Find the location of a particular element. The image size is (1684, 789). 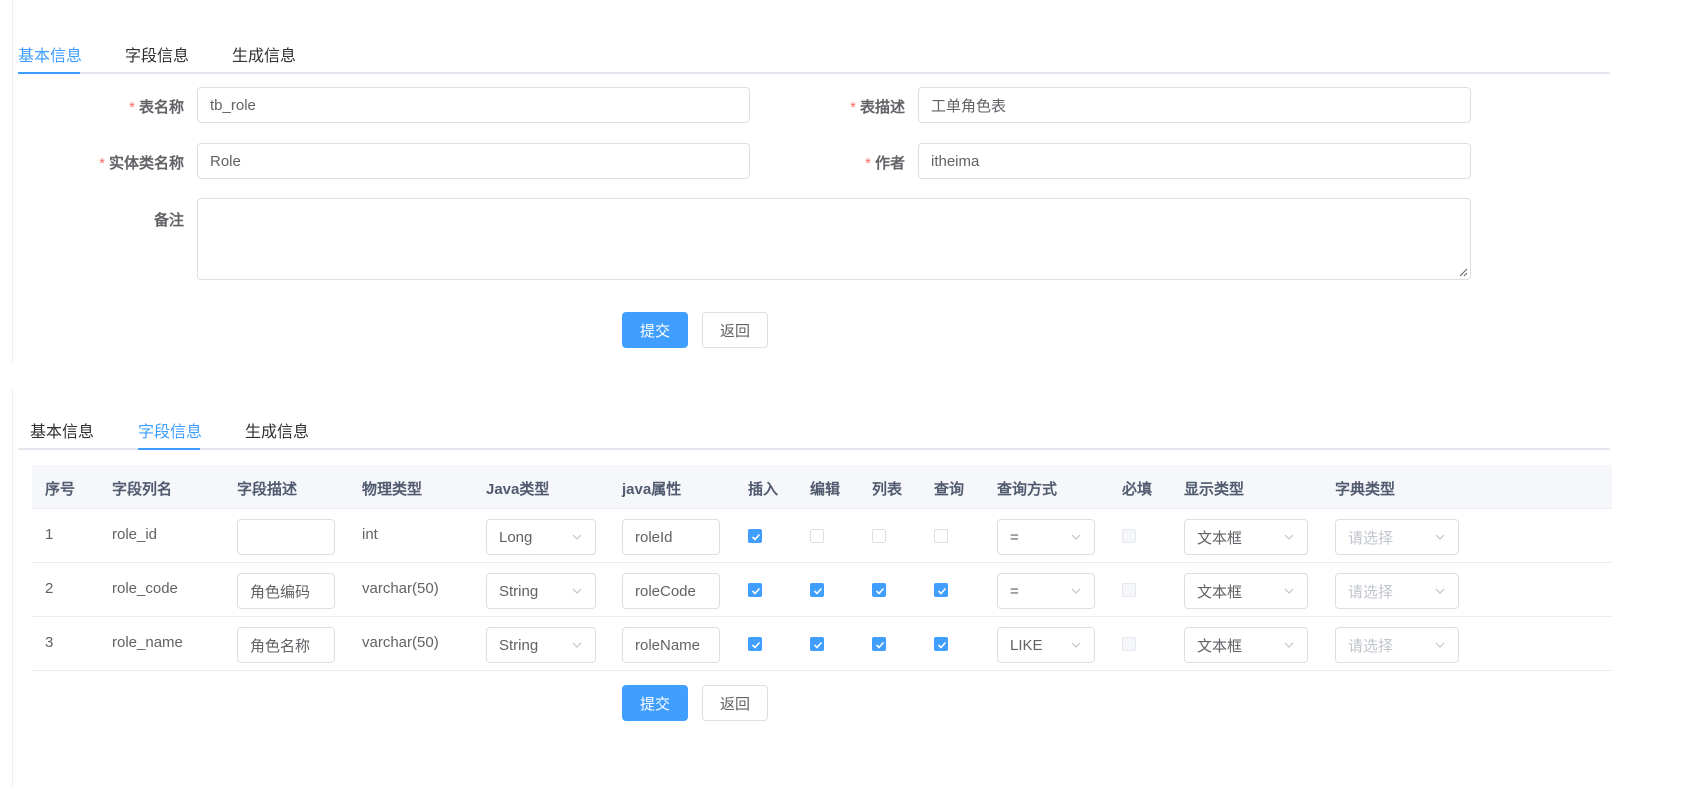

row-phys-type: int is located at coordinates (370, 534).